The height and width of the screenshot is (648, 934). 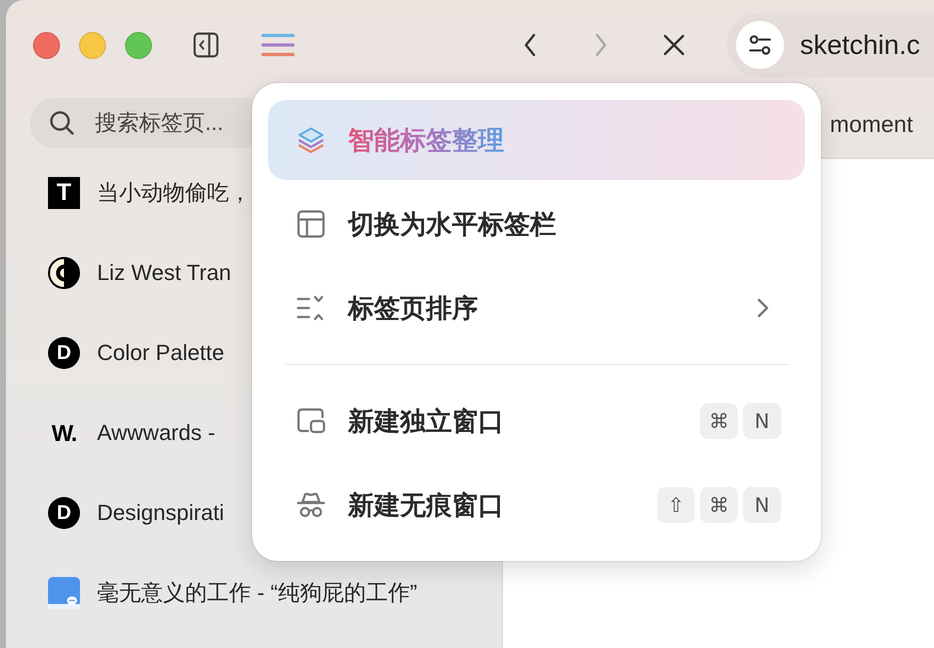 What do you see at coordinates (760, 45) in the screenshot?
I see `site-settings-button` at bounding box center [760, 45].